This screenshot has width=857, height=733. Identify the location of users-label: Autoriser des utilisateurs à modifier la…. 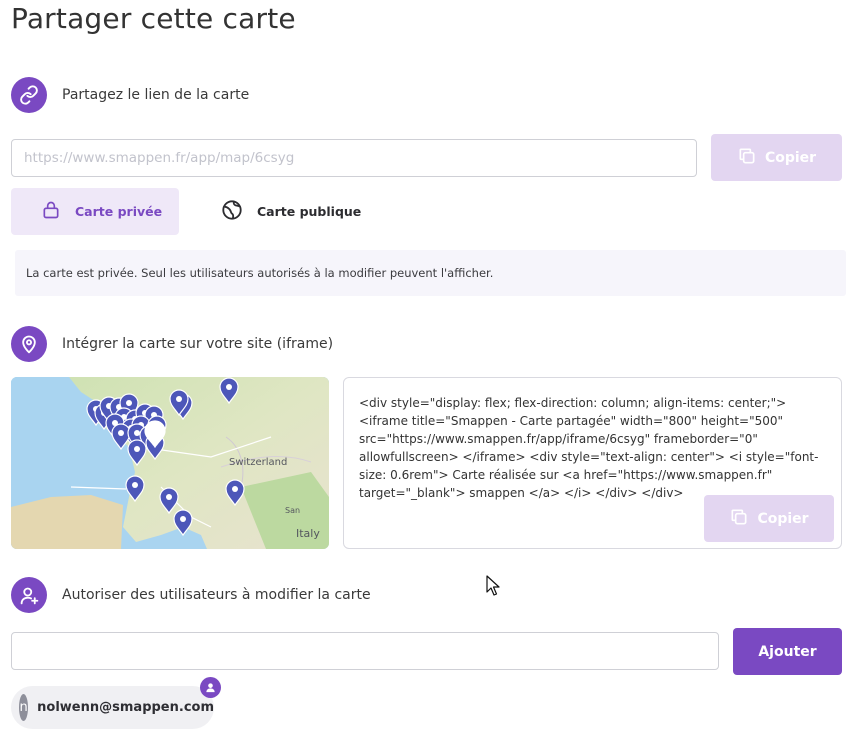
(216, 595).